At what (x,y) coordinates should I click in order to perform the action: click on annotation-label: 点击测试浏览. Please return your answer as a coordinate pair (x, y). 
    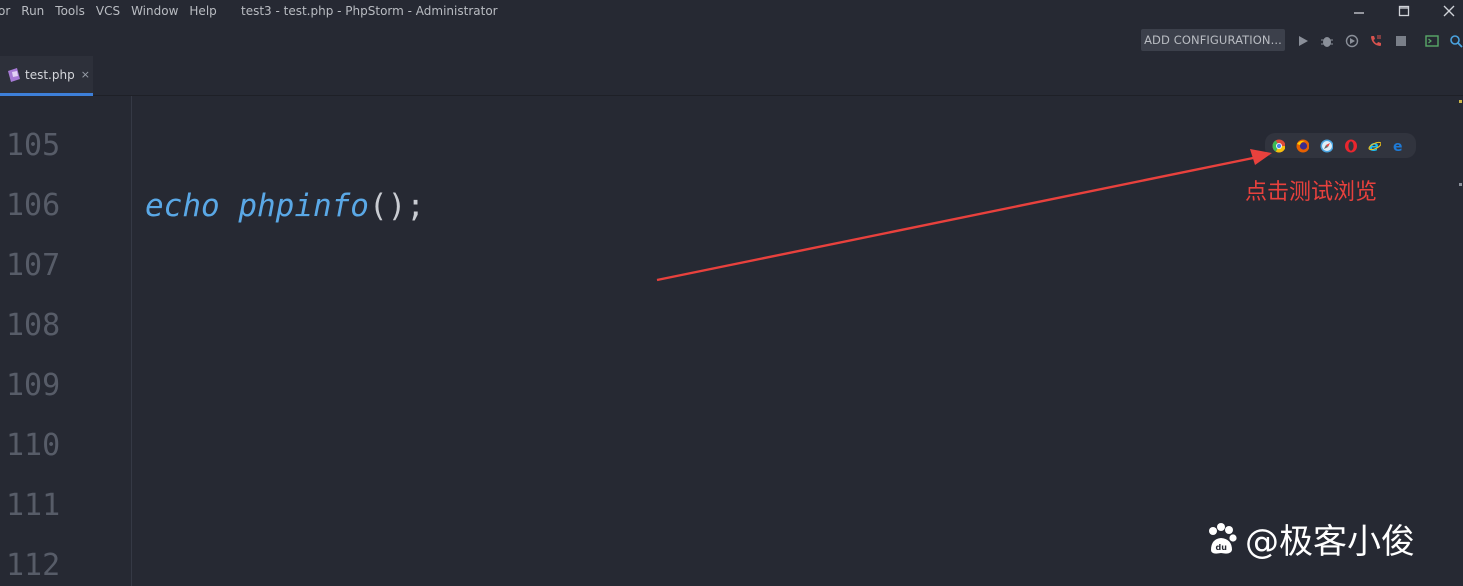
    Looking at the image, I should click on (1311, 192).